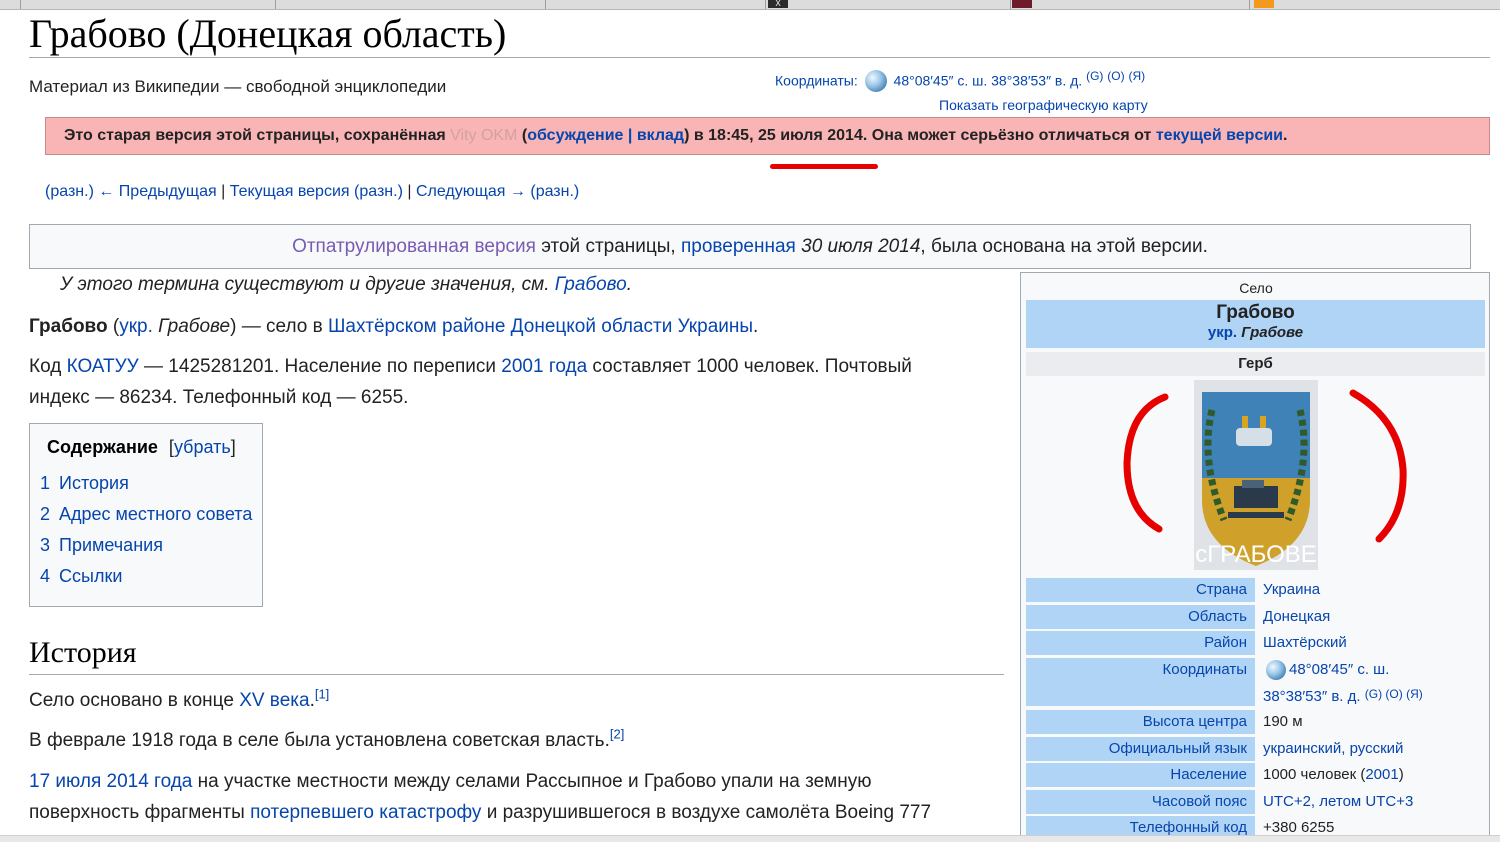 The image size is (1500, 842). I want to click on toc-item-label: История, so click(94, 483).